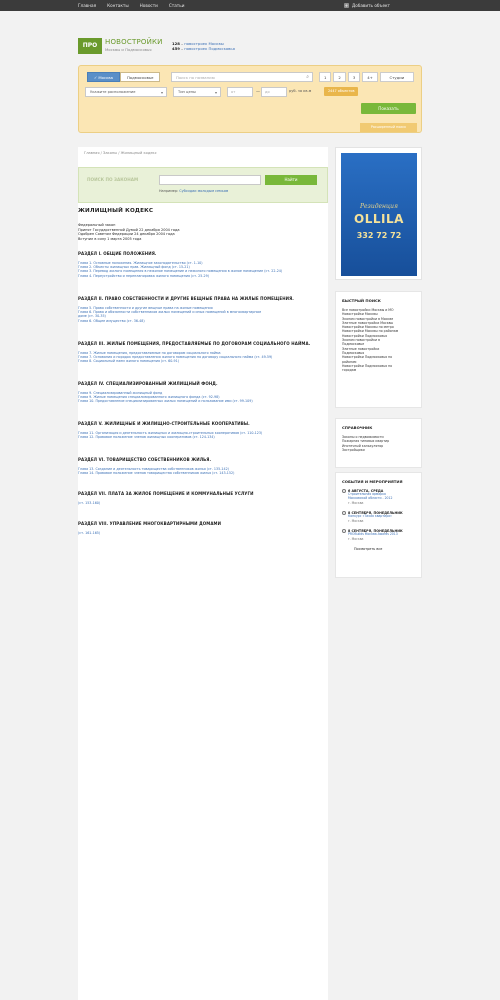 Image resolution: width=500 pixels, height=1000 pixels. Describe the element at coordinates (325, 77) in the screenshot. I see `rooms-1: 1` at that location.